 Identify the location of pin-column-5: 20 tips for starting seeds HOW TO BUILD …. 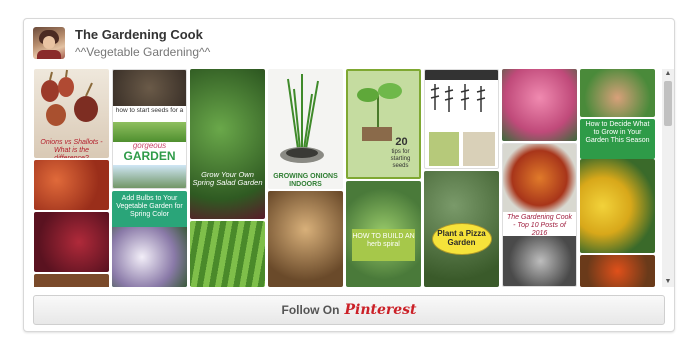
(383, 178).